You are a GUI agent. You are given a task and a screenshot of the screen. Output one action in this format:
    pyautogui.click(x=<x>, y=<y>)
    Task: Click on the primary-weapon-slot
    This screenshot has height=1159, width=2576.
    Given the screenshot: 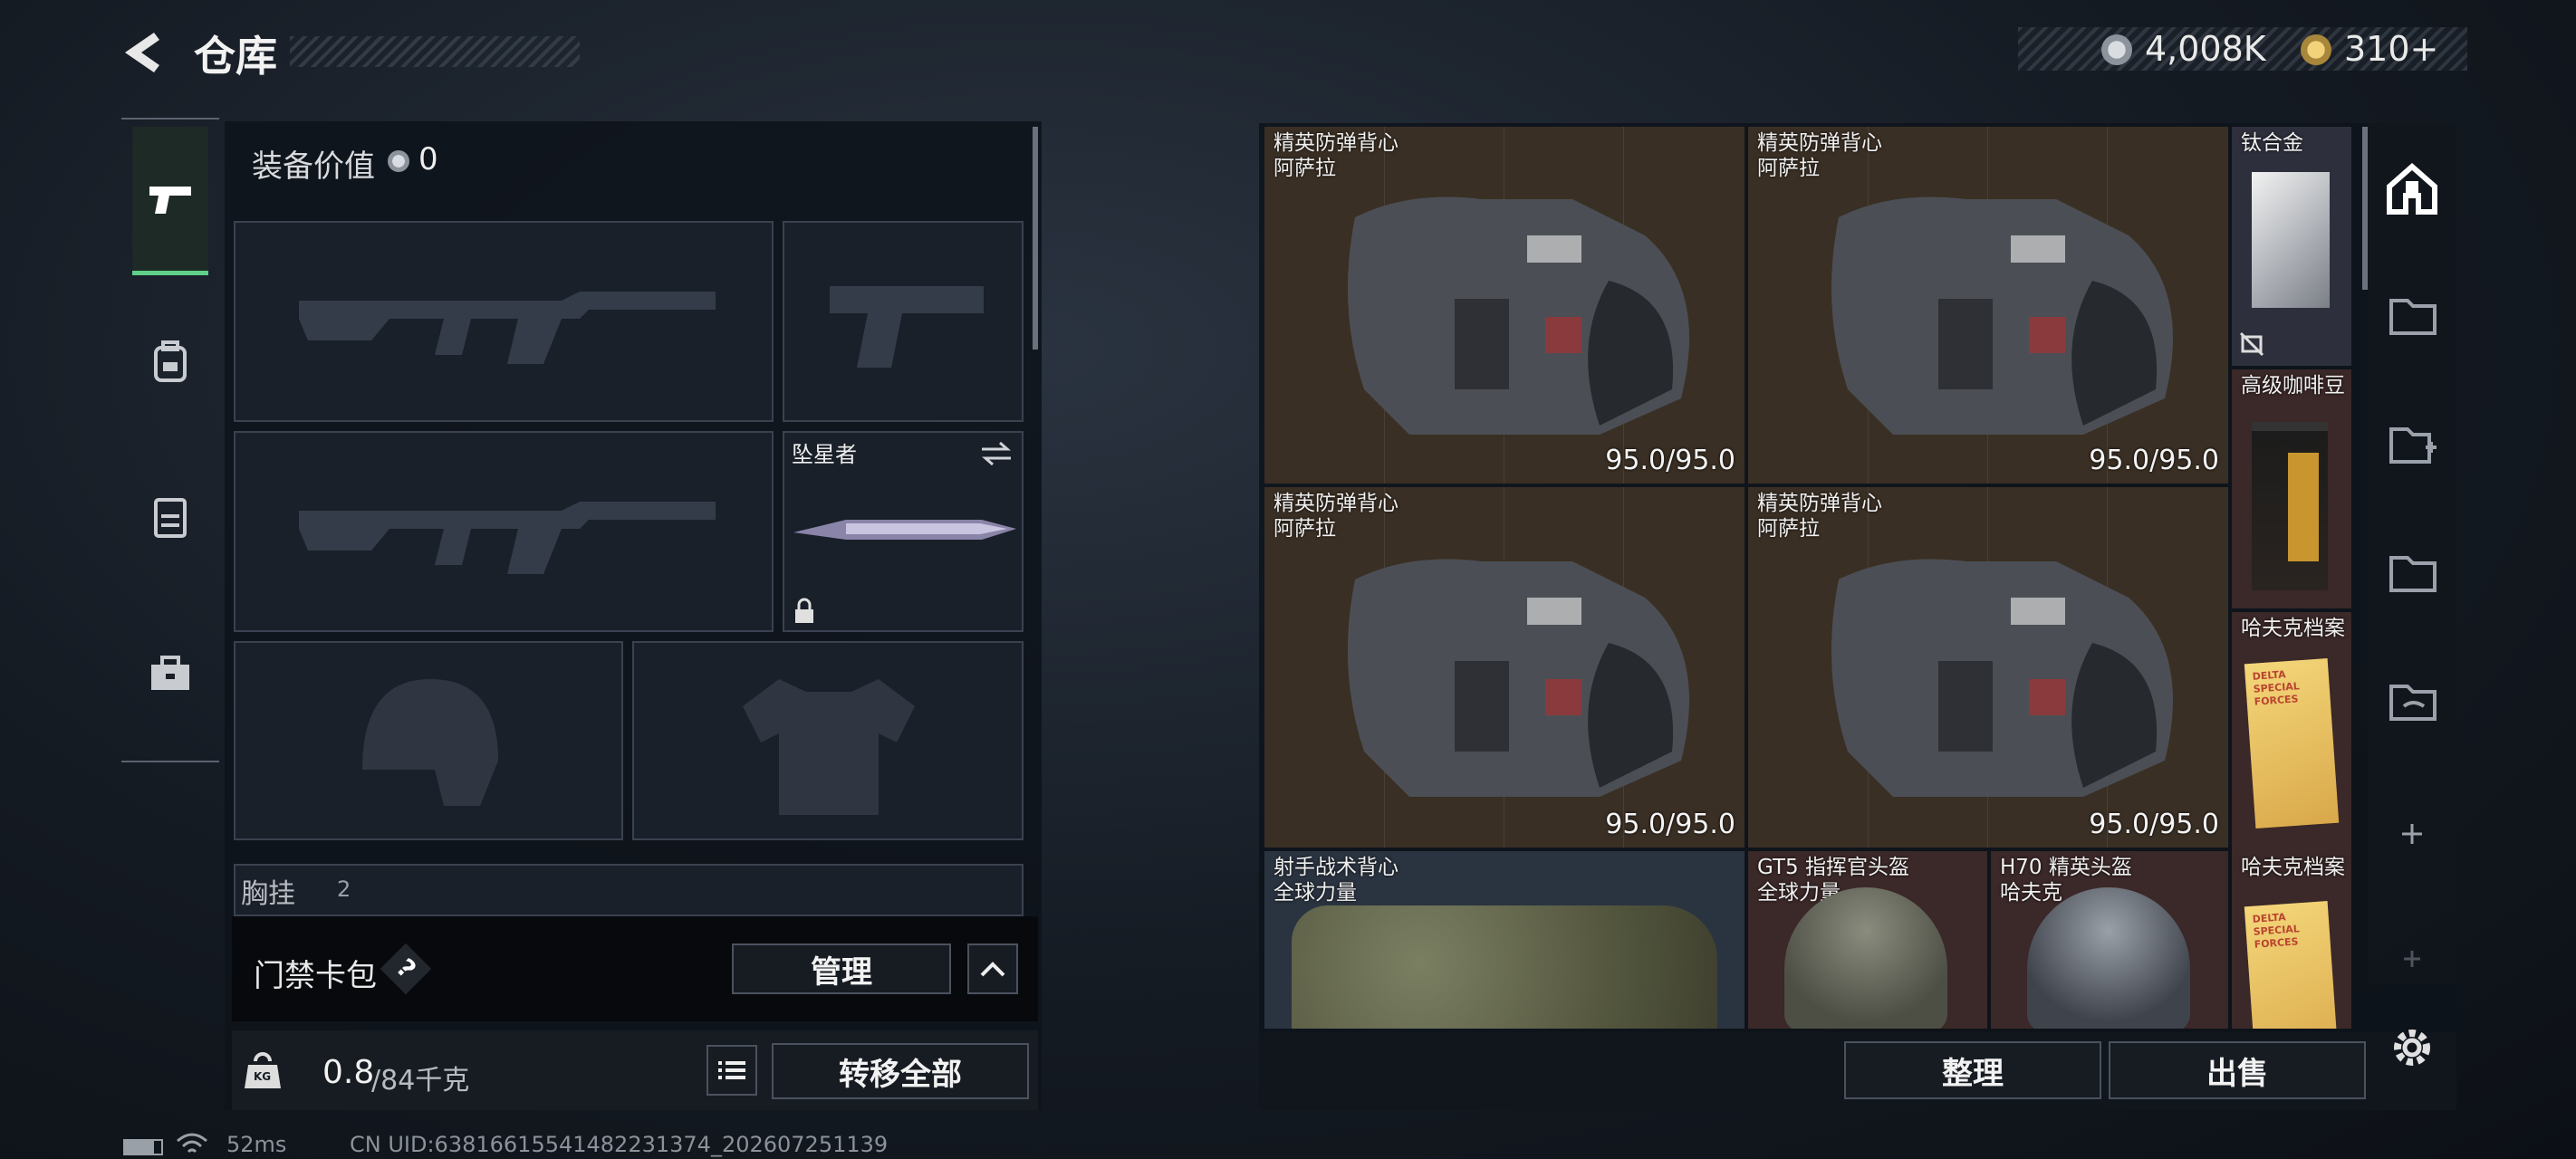 What is the action you would take?
    pyautogui.click(x=504, y=321)
    